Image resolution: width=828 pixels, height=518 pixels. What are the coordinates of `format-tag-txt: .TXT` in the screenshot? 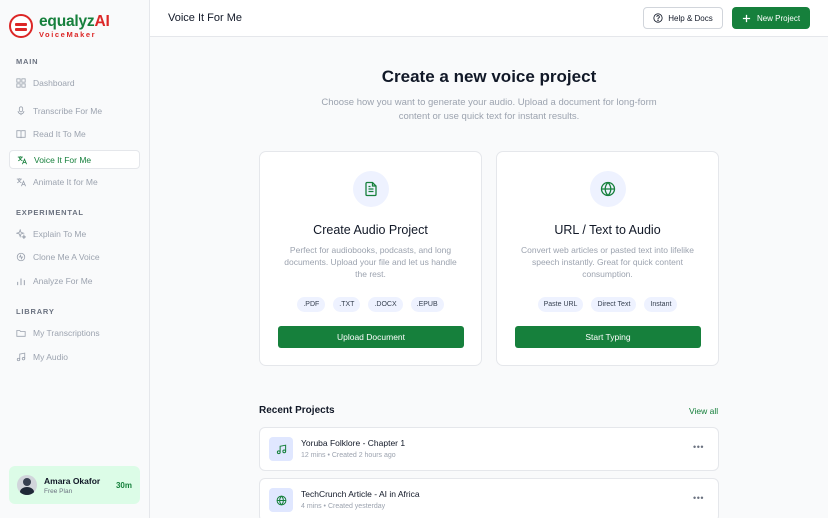 It's located at (347, 304).